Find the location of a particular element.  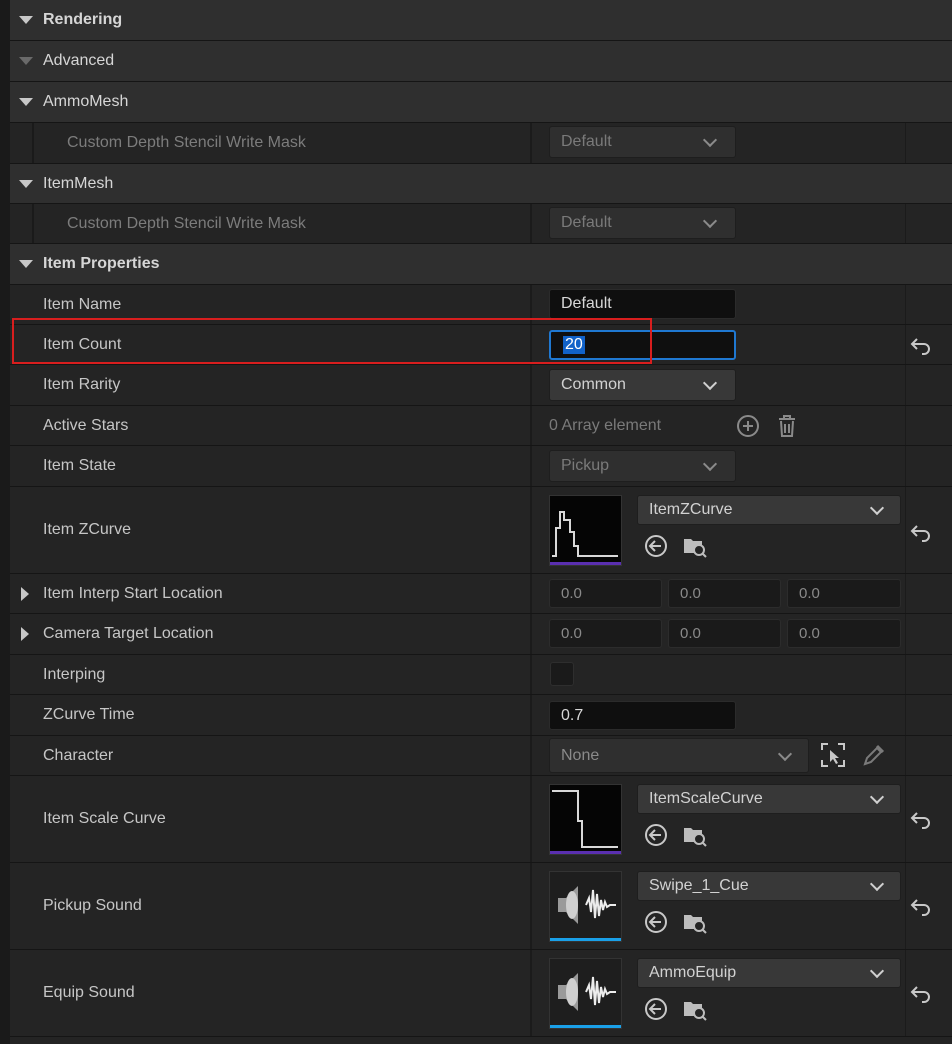

item-rarity-dropdown: Common is located at coordinates (642, 385).